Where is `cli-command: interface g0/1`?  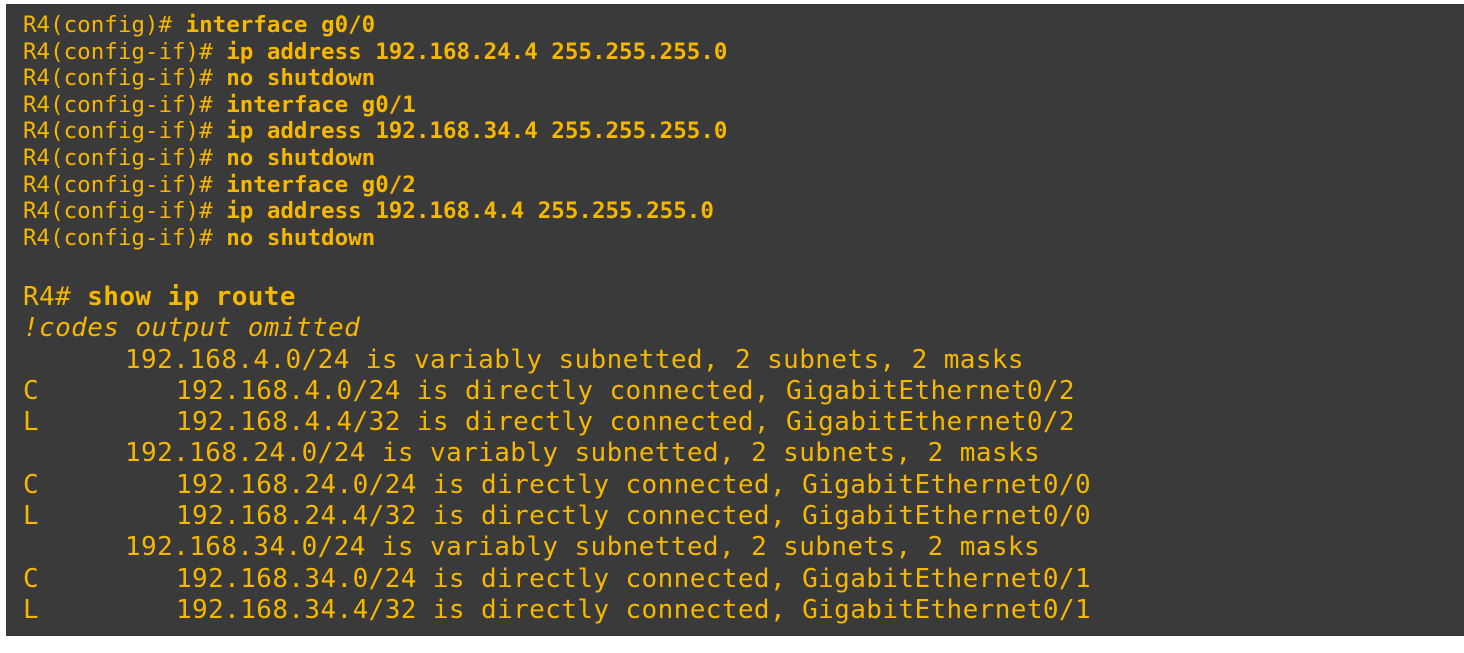
cli-command: interface g0/1 is located at coordinates (321, 104).